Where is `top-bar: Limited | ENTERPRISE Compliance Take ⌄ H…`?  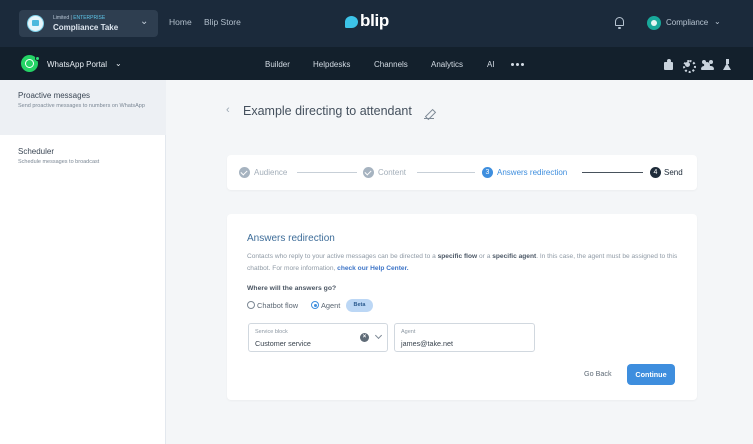 top-bar: Limited | ENTERPRISE Compliance Take ⌄ H… is located at coordinates (376, 23).